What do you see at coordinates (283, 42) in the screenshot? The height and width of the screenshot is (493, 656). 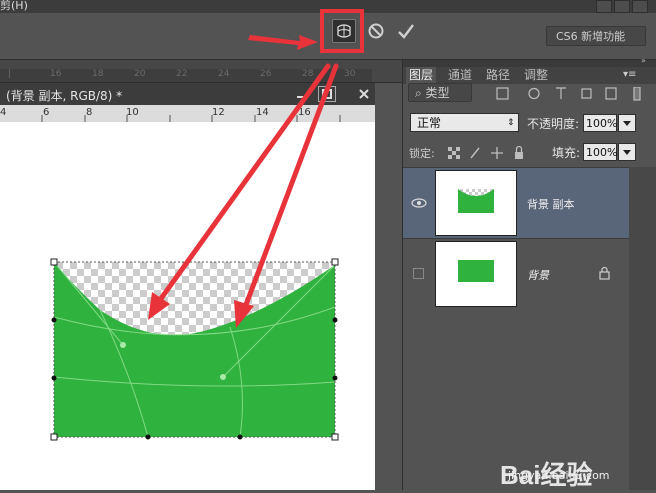 I see `red-arrow-pointer` at bounding box center [283, 42].